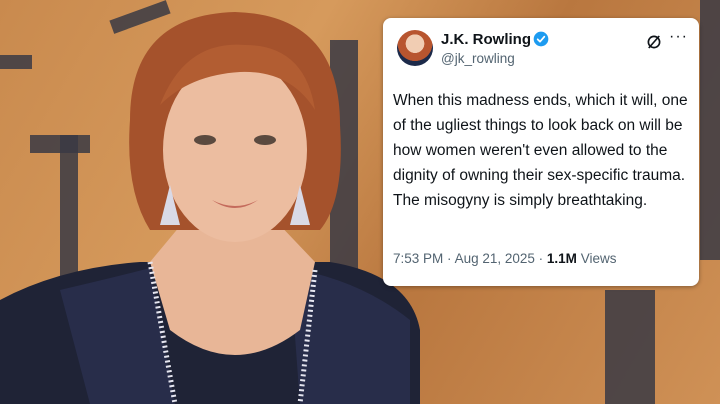  Describe the element at coordinates (415, 48) in the screenshot. I see `avatar` at that location.